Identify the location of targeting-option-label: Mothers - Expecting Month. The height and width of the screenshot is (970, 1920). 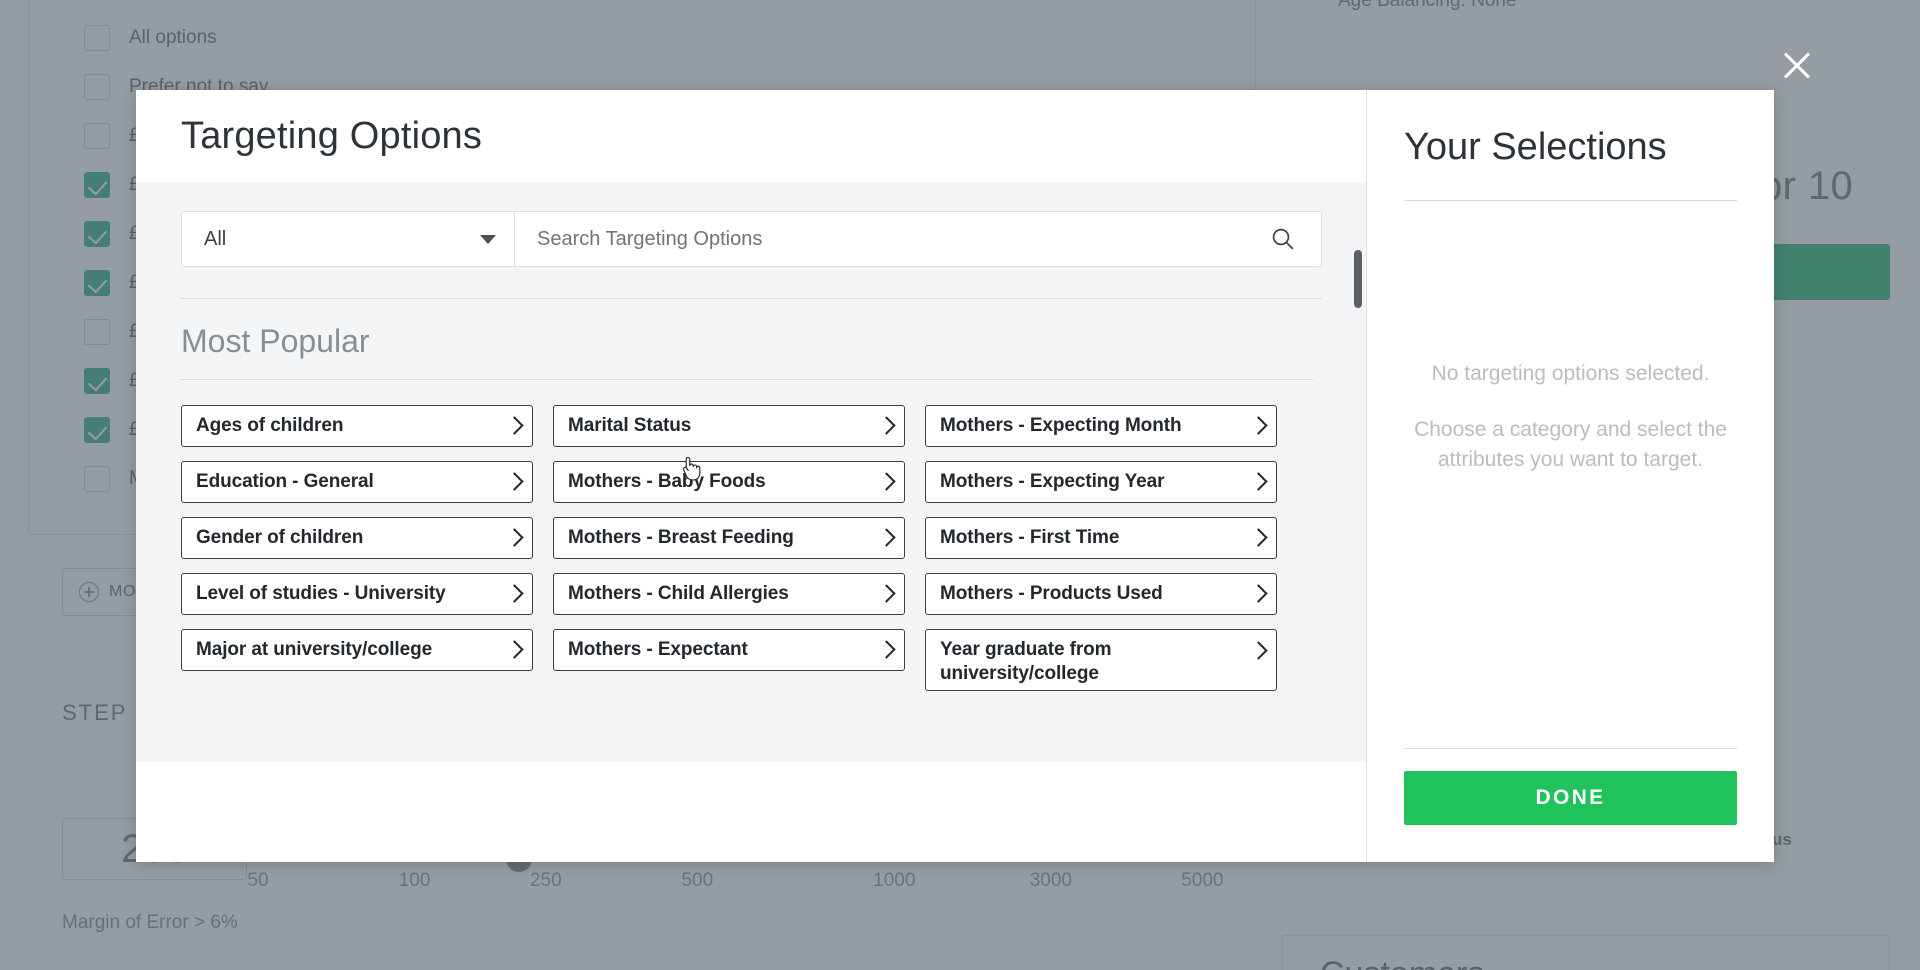
(1061, 425).